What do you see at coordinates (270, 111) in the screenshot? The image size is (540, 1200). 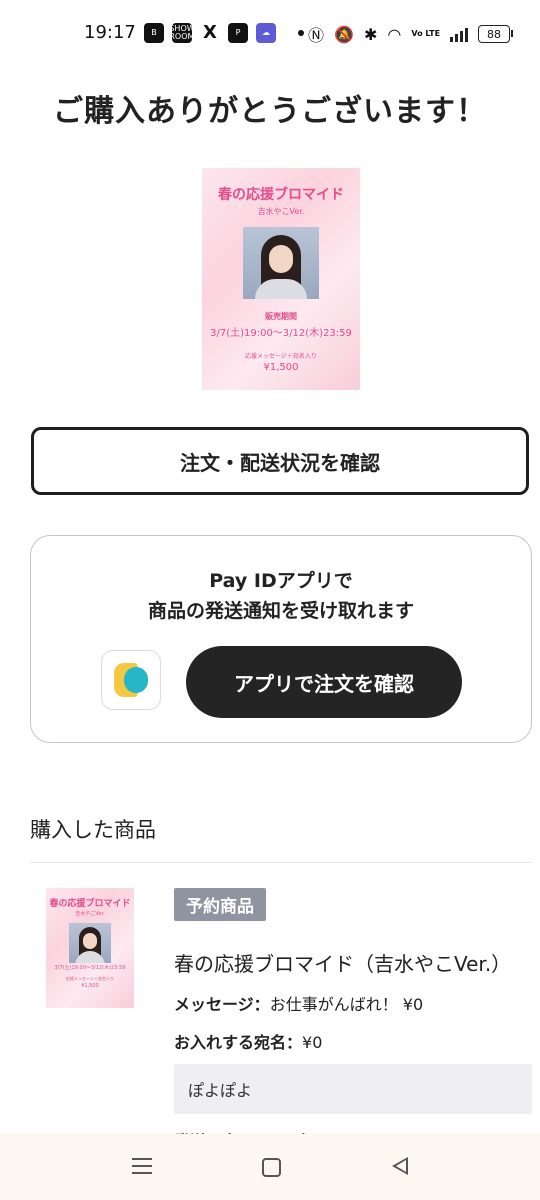 I see `page-title: ご購入ありがとうございます！` at bounding box center [270, 111].